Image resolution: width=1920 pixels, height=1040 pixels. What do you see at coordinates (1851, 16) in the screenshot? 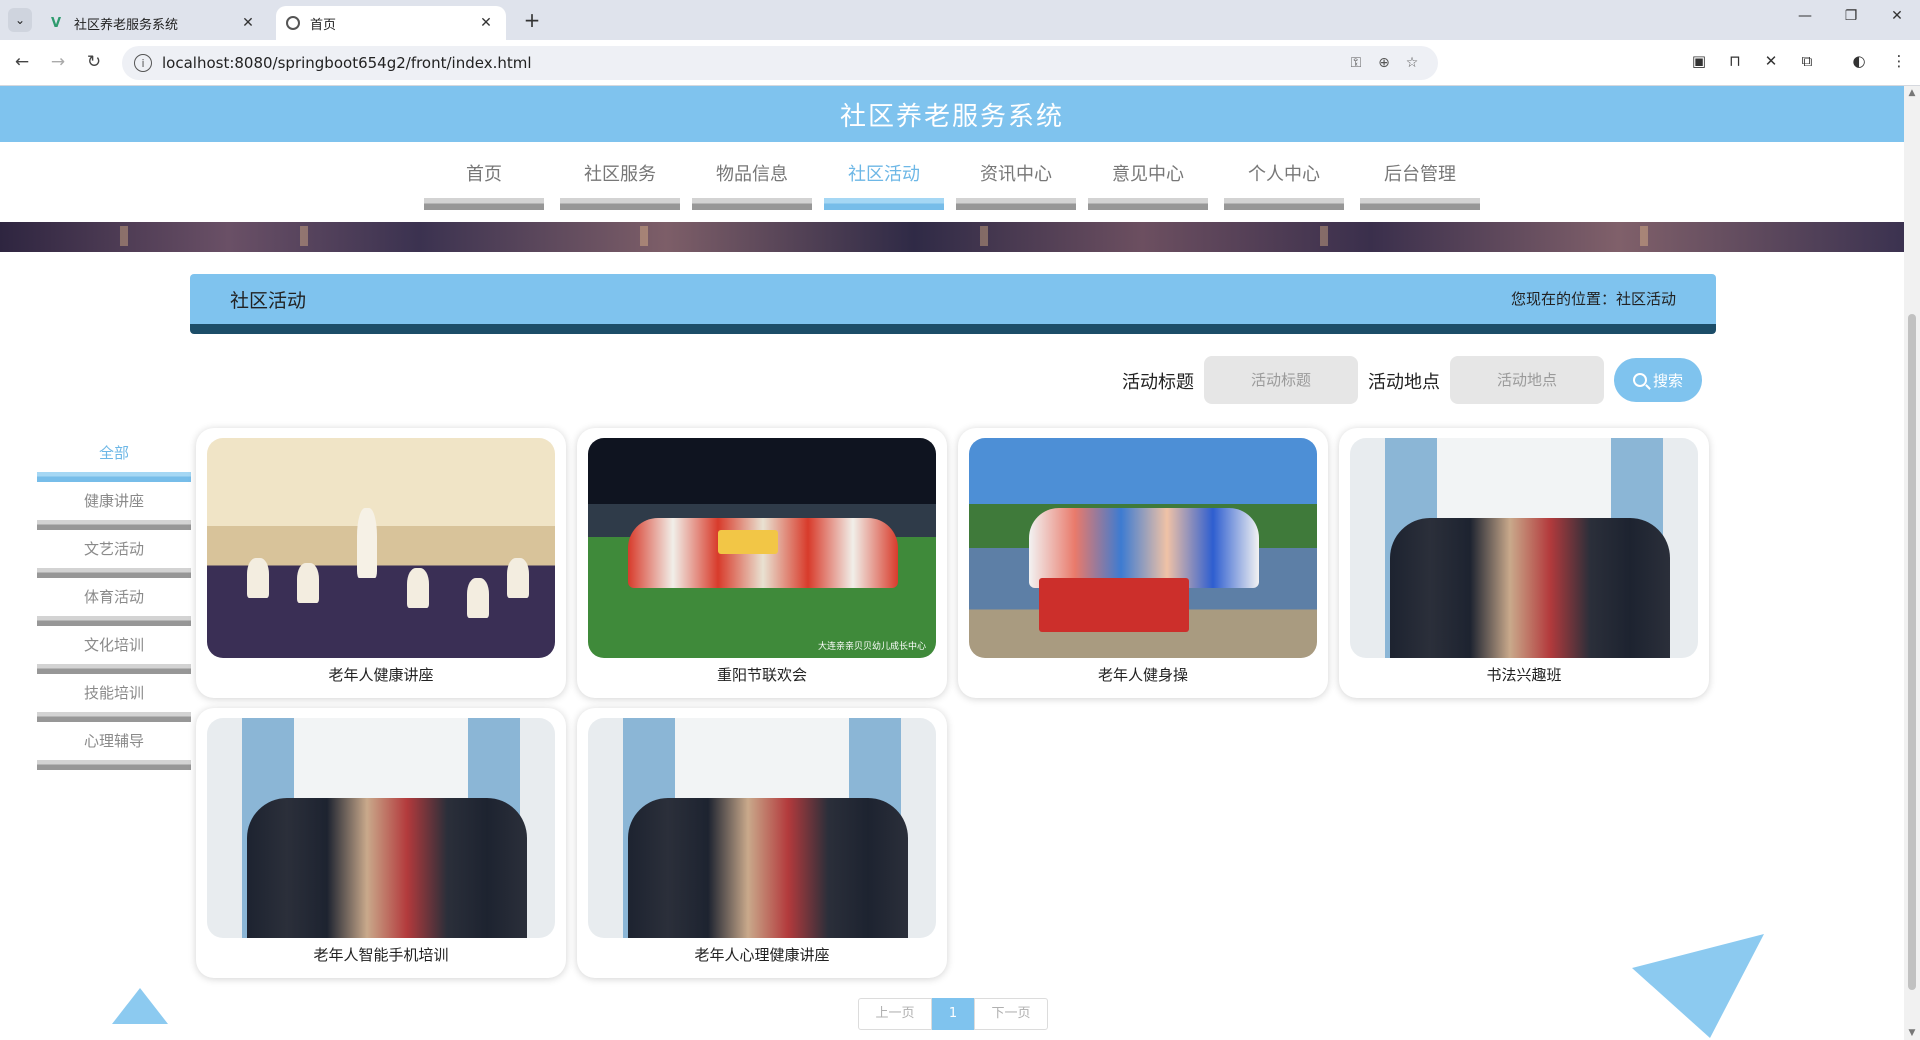
I see `restore-icon: ❐` at bounding box center [1851, 16].